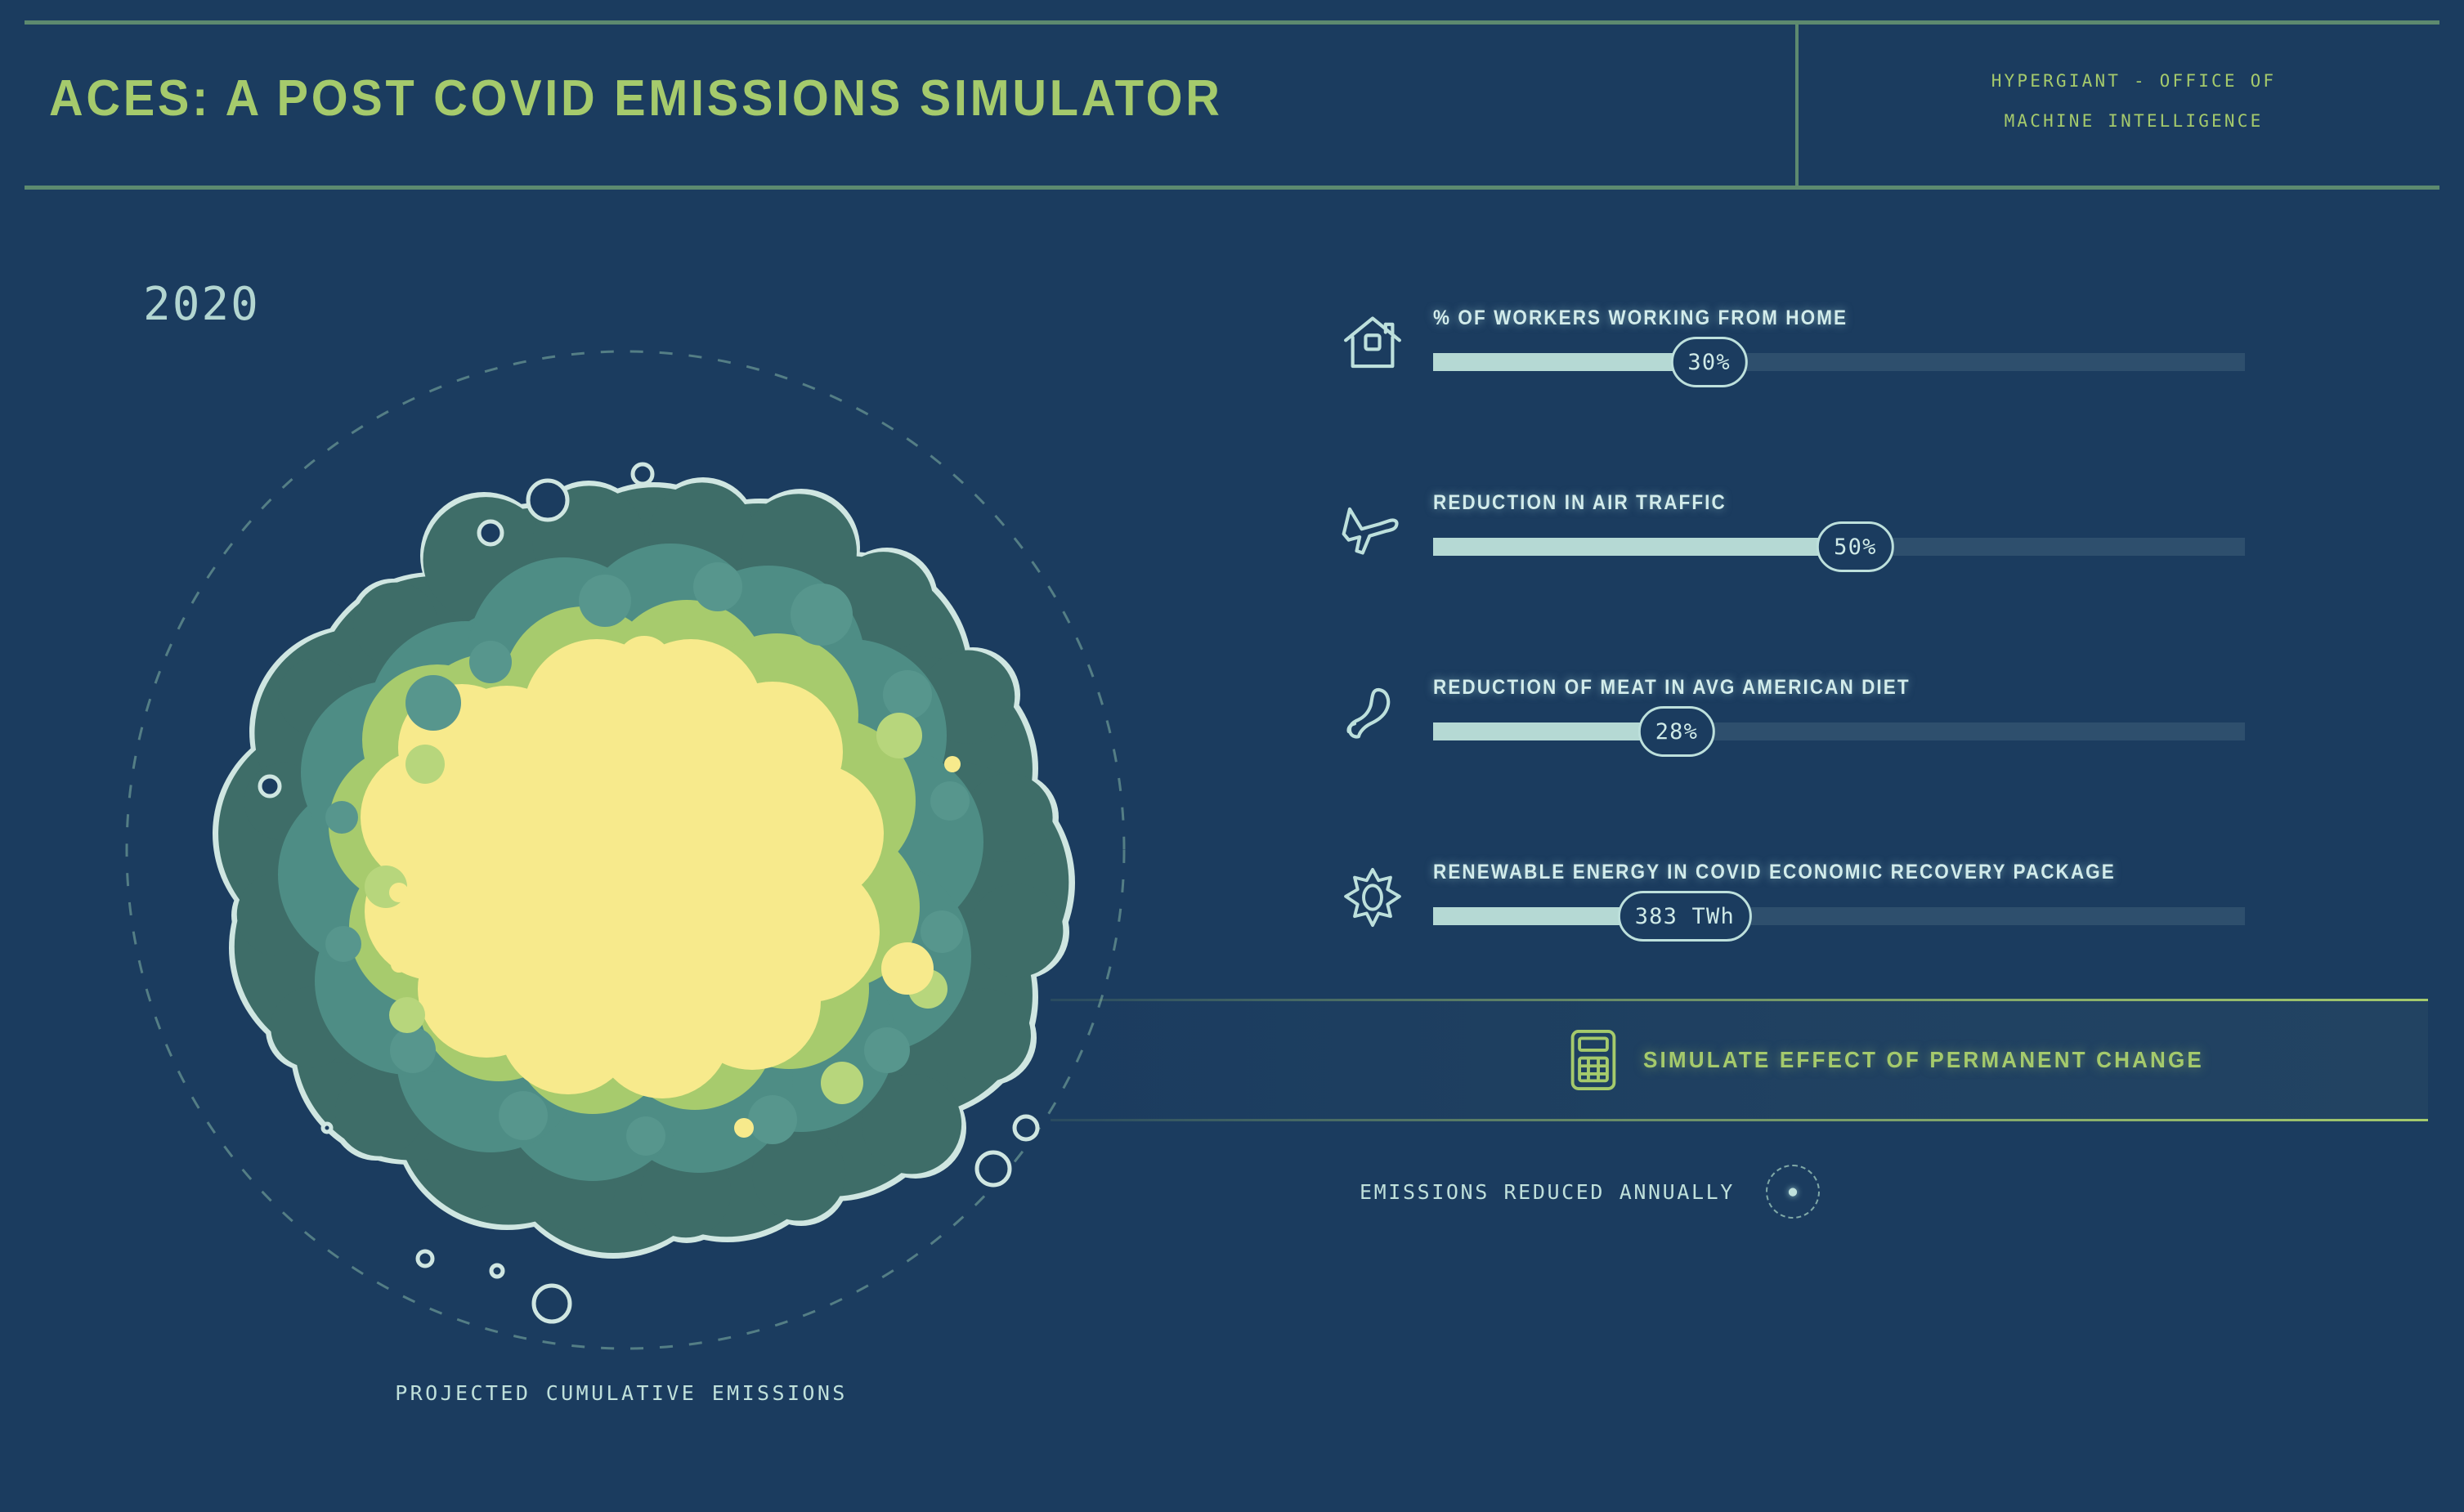 This screenshot has height=1512, width=2464. I want to click on emissions-readout-label: EMISSIONS REDUCED ANNUALLY, so click(1548, 1191).